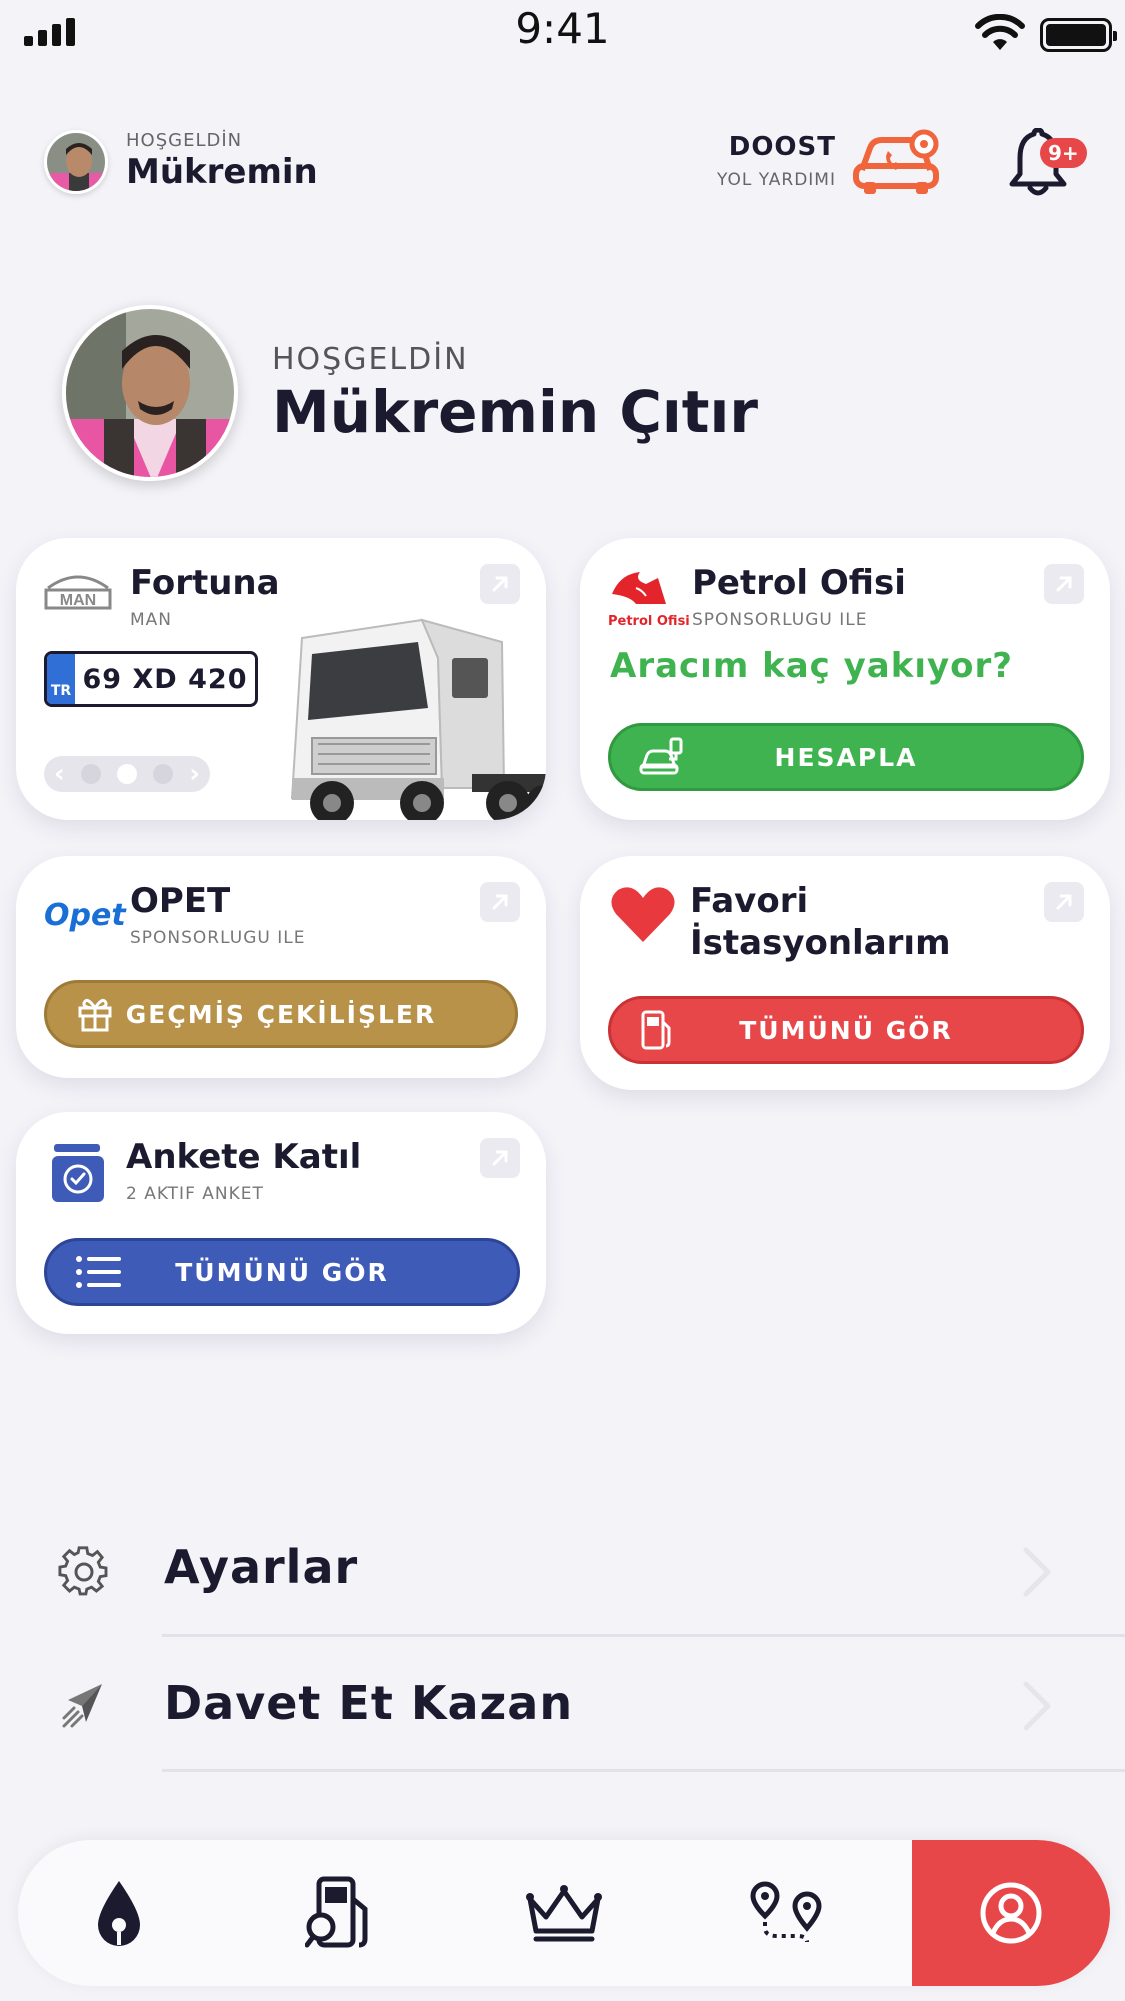 The width and height of the screenshot is (1125, 2001). I want to click on calculate-button-label: HESAPLA, so click(846, 757).